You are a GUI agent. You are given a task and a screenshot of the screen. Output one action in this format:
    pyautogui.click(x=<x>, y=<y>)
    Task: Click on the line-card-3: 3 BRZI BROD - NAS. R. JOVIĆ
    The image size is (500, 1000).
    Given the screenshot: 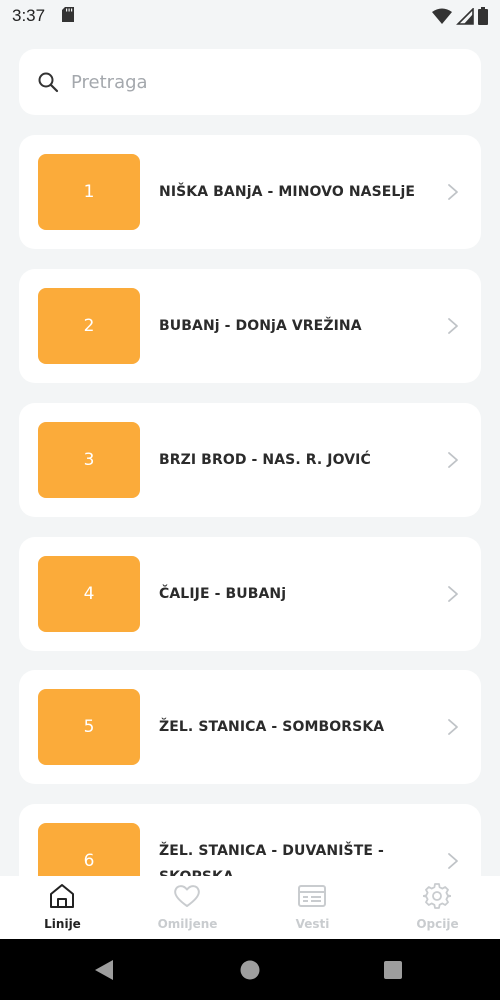 What is the action you would take?
    pyautogui.click(x=250, y=460)
    